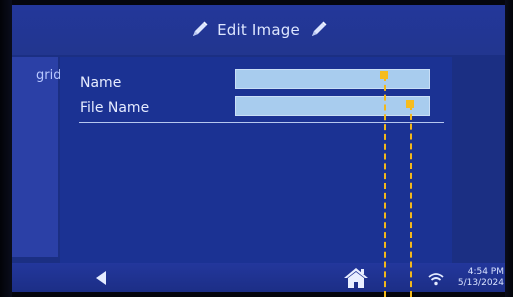 This screenshot has height=297, width=513. I want to click on side-panel, so click(35, 157).